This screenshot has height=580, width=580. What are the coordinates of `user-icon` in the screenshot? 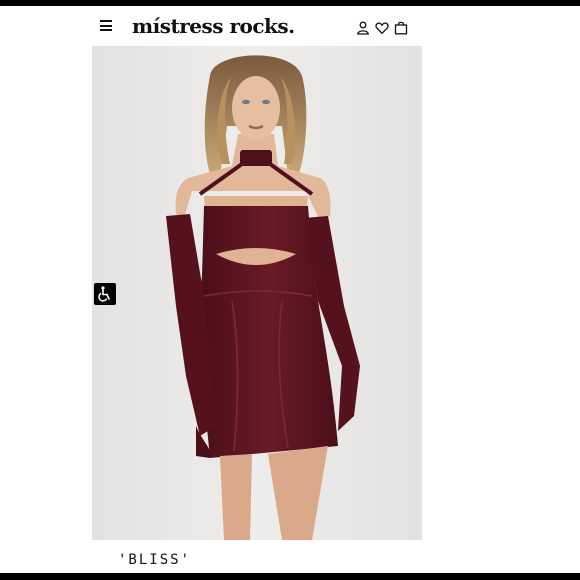 It's located at (363, 28).